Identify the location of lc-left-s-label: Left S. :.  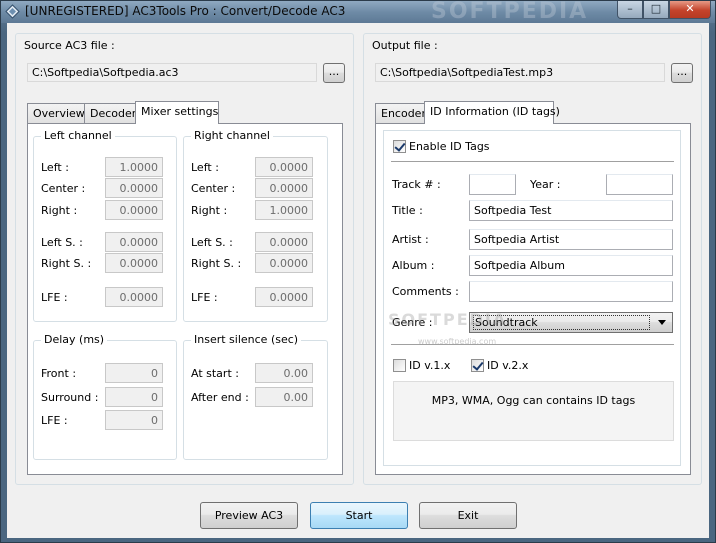
(62, 242).